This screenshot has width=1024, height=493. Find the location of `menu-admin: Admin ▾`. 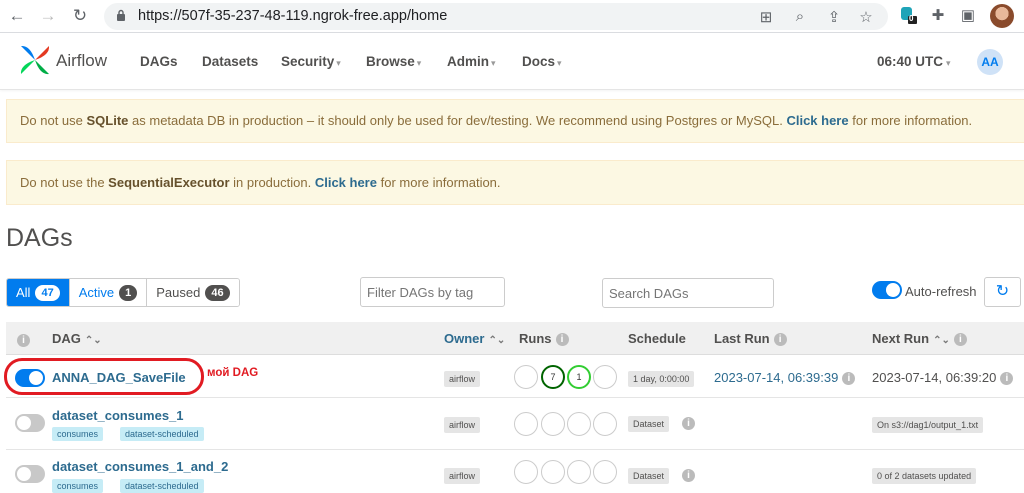

menu-admin: Admin ▾ is located at coordinates (471, 61).